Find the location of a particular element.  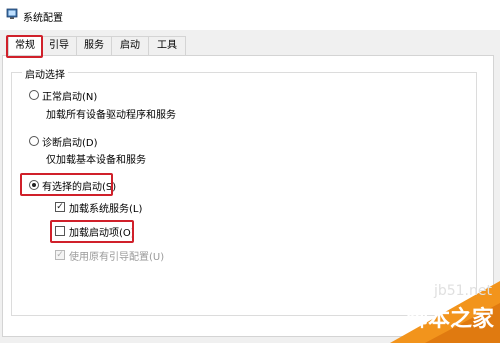

tab-tools: 工具 is located at coordinates (167, 45).